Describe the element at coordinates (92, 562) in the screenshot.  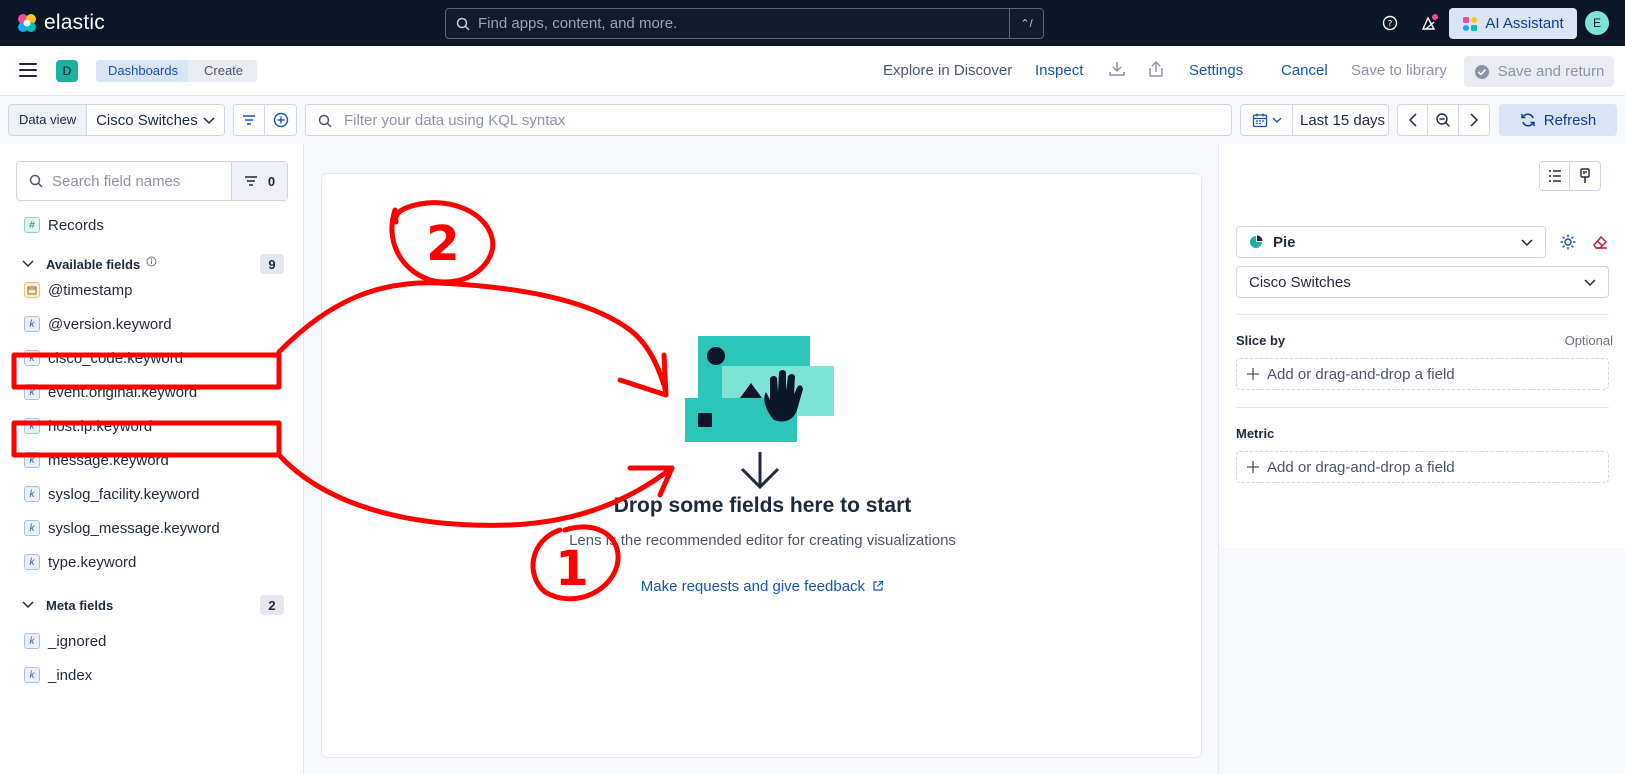
I see `field-name: type.keyword` at that location.